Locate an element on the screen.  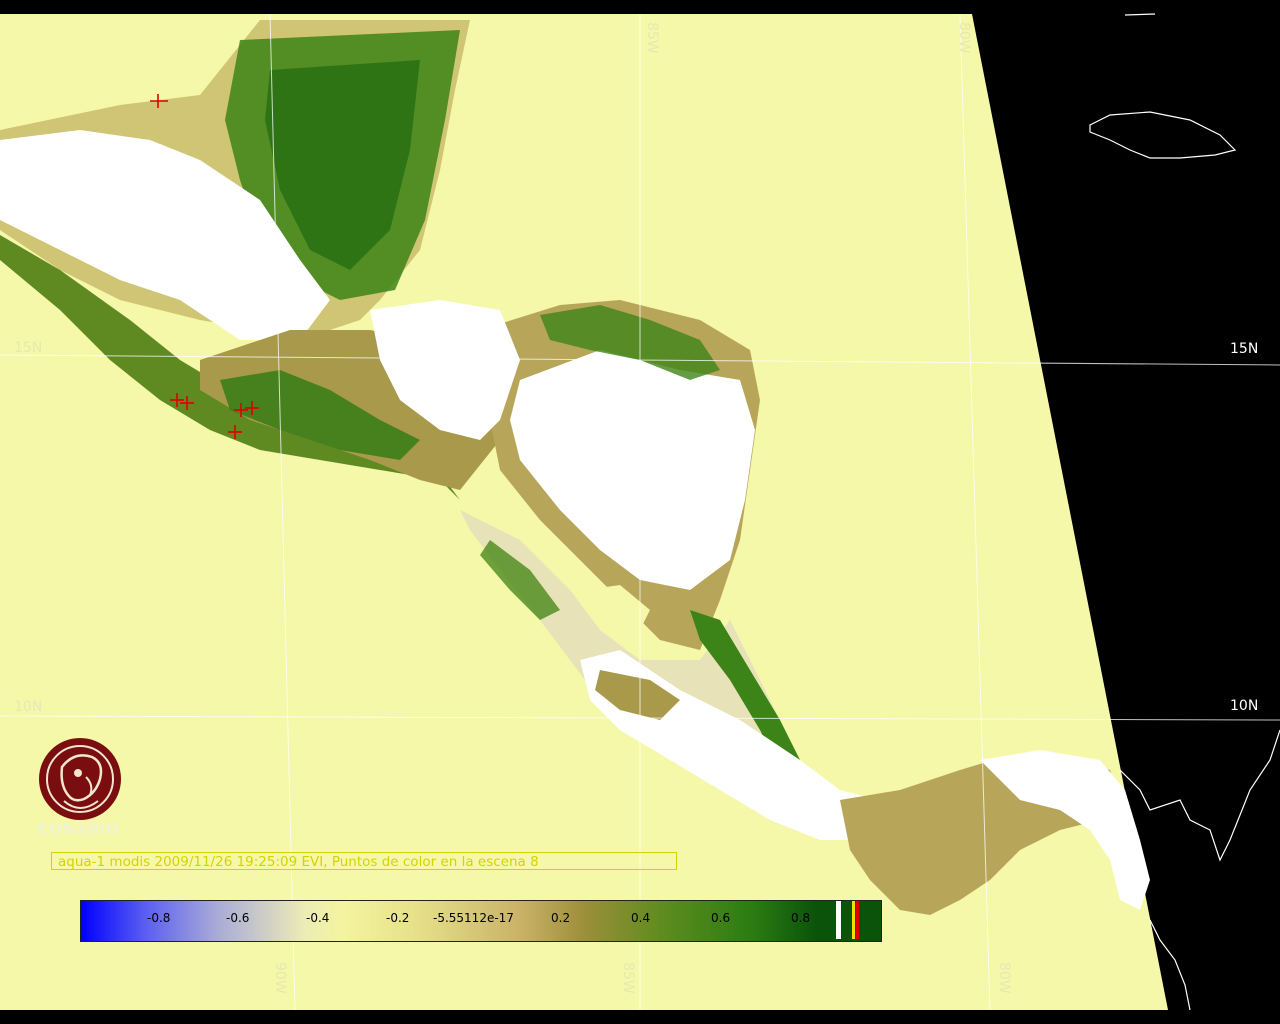
colorbar-cloud-swatch is located at coordinates (838, 920).